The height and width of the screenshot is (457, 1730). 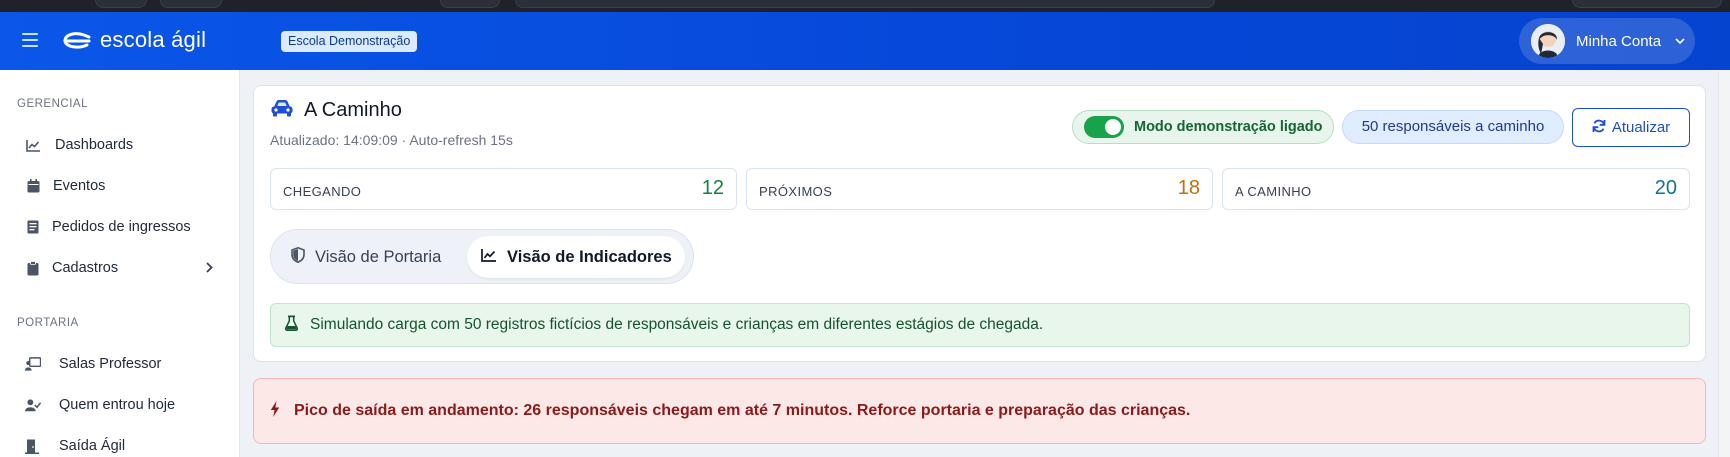 What do you see at coordinates (275, 411) in the screenshot?
I see `bolt-icon` at bounding box center [275, 411].